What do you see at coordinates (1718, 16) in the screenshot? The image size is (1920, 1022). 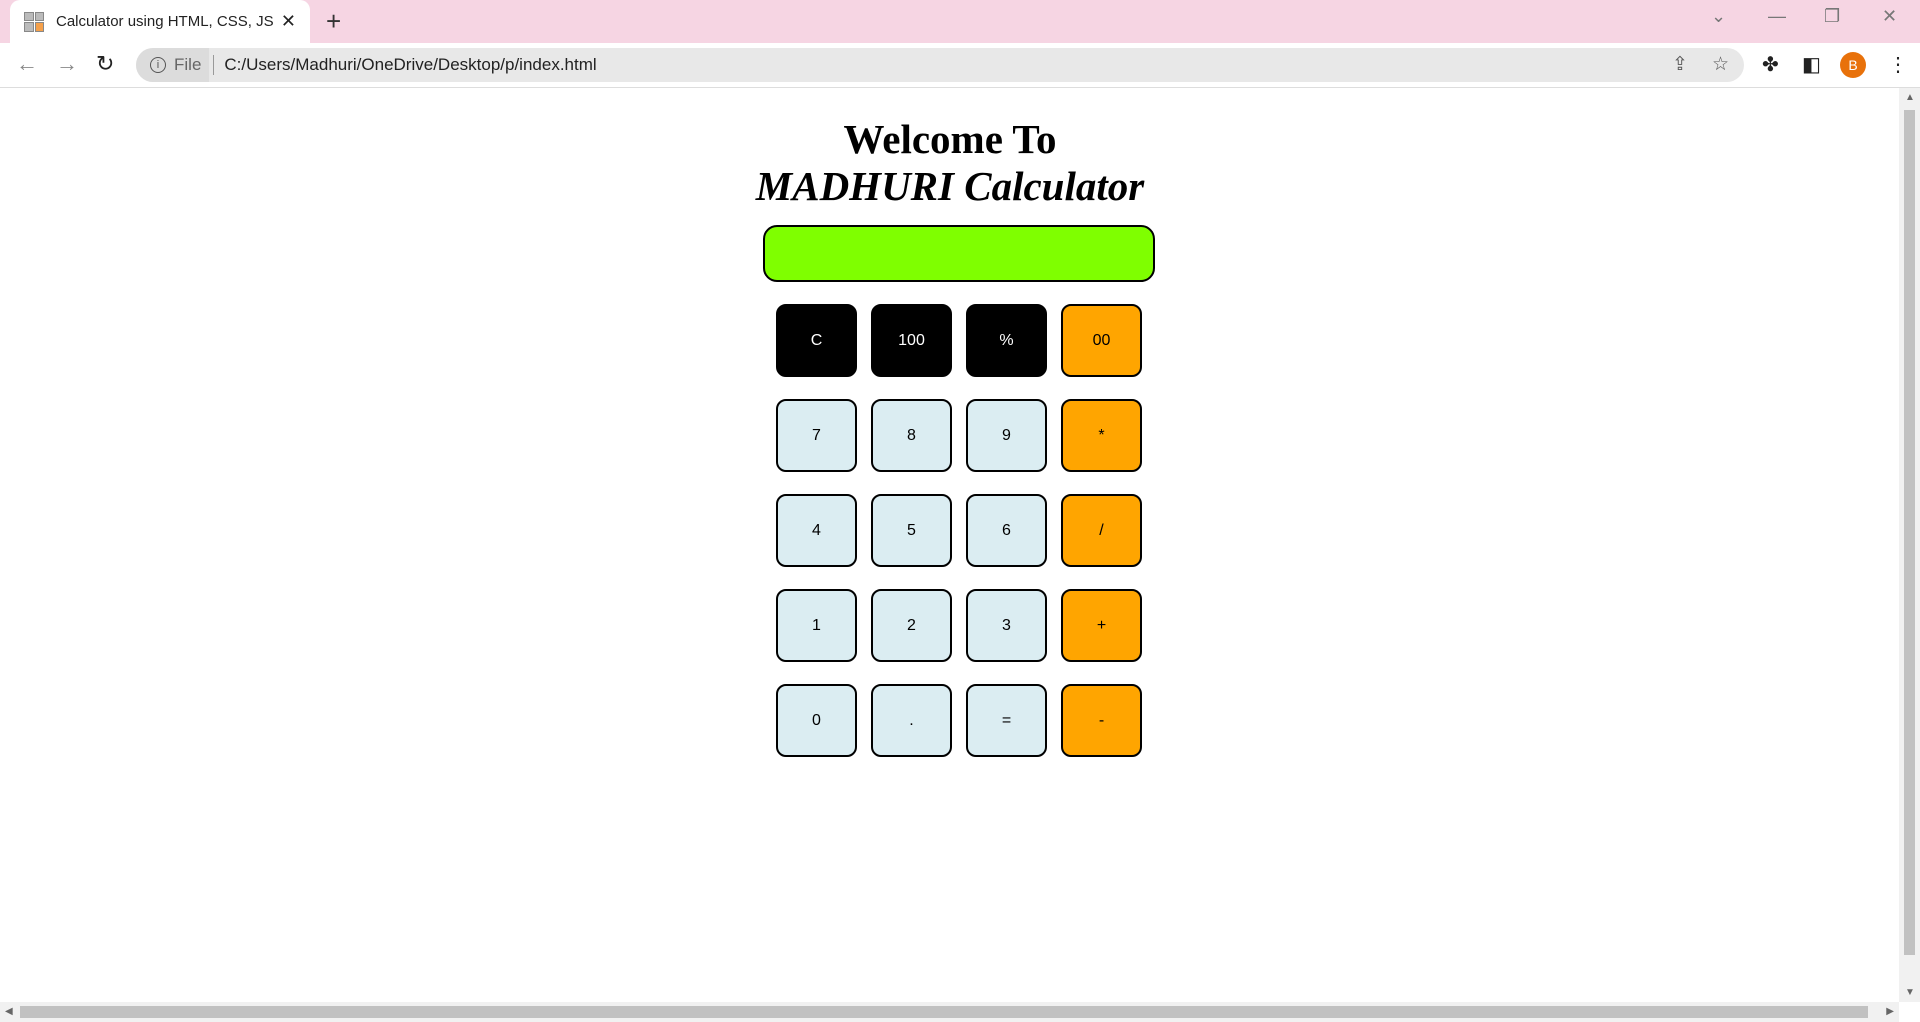 I see `tab-search-icon: ⌄` at bounding box center [1718, 16].